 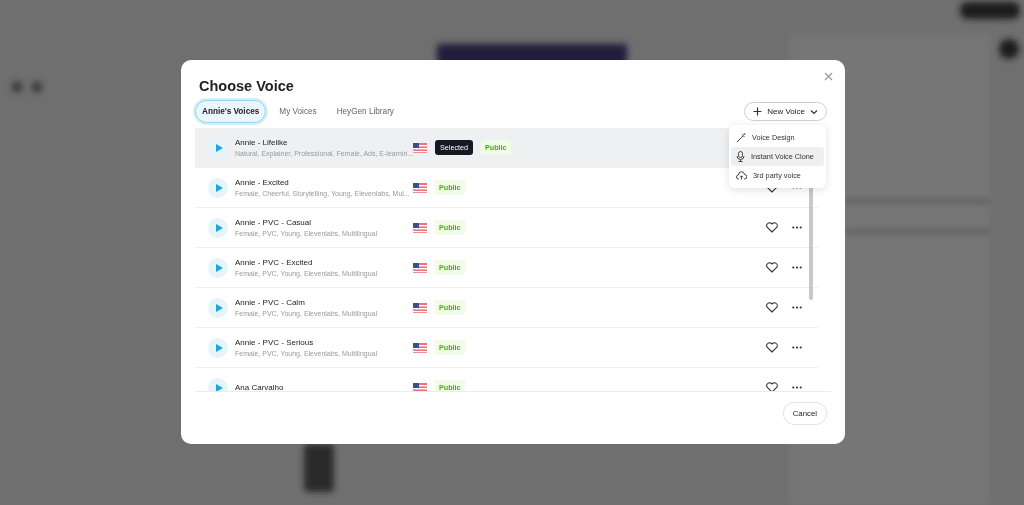 What do you see at coordinates (274, 222) in the screenshot?
I see `voice-name: Annie - PVC - Casual` at bounding box center [274, 222].